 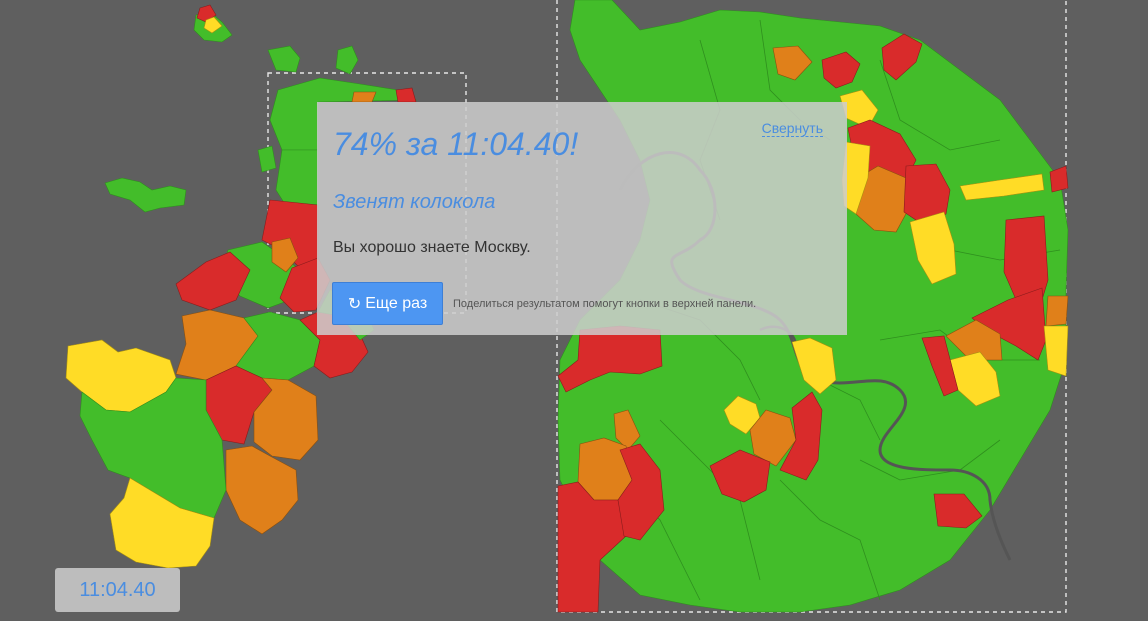 I want to click on collapse-link: Свернуть, so click(x=792, y=128).